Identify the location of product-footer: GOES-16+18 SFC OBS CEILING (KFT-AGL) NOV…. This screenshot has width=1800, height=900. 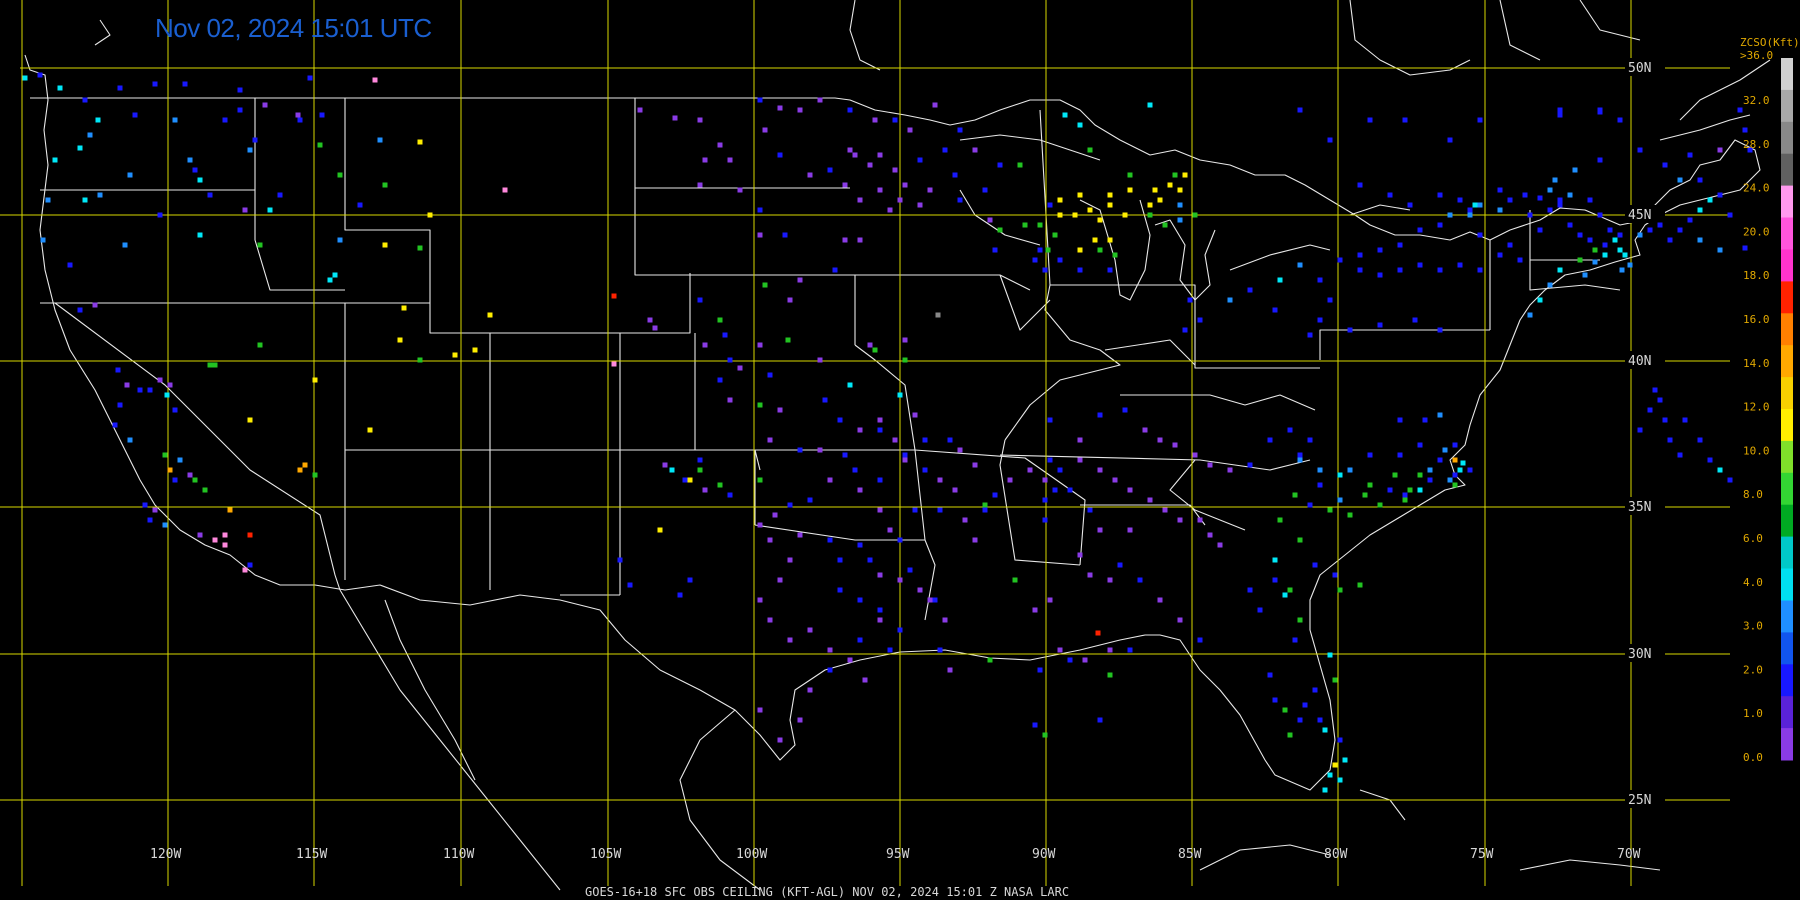
(827, 892).